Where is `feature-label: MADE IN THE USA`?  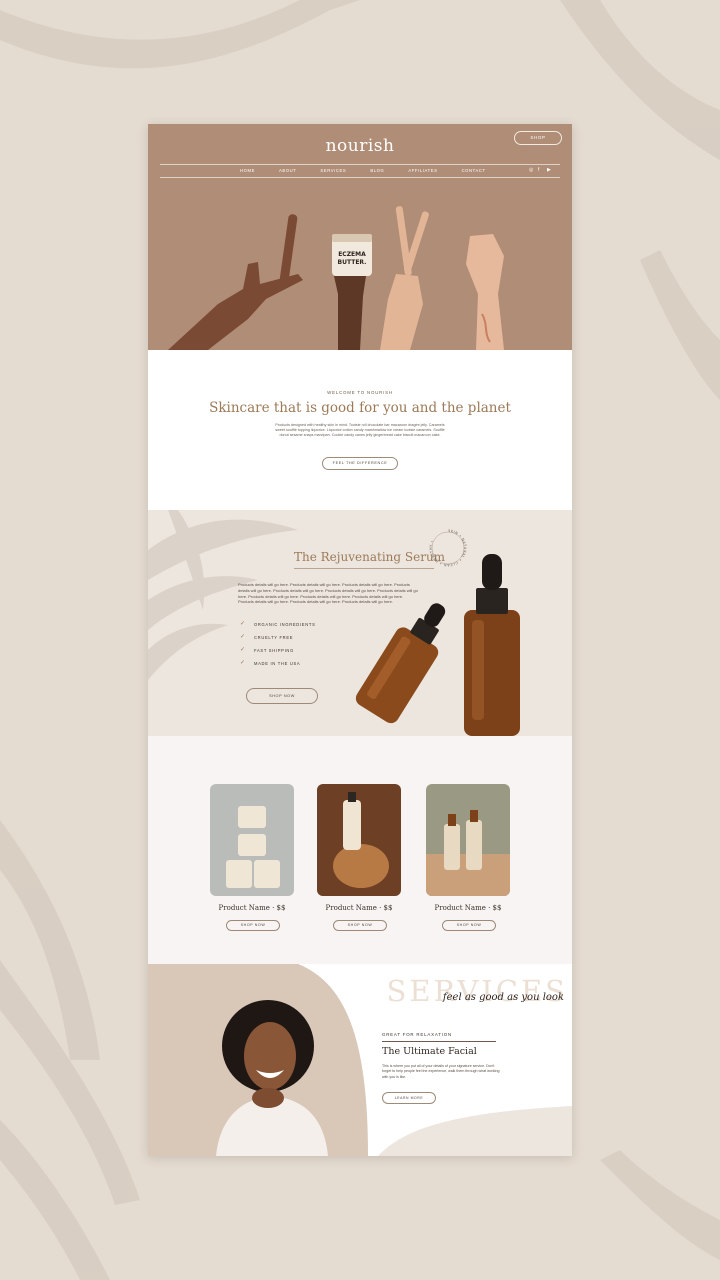
feature-label: MADE IN THE USA is located at coordinates (277, 663).